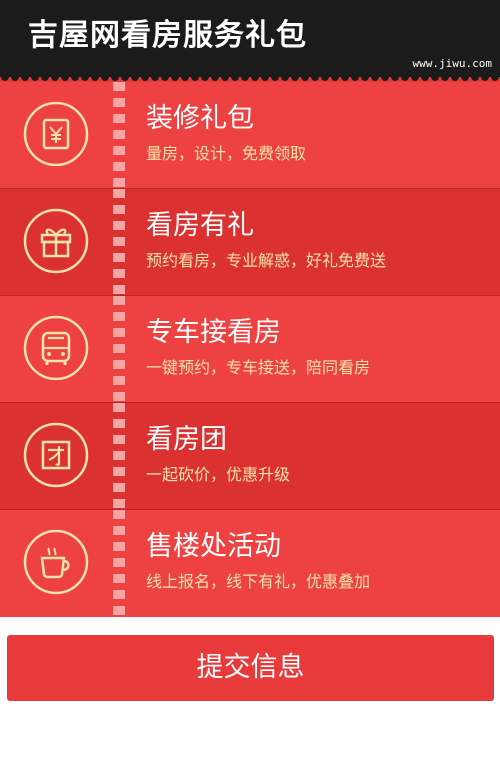  Describe the element at coordinates (56, 134) in the screenshot. I see `yen-tag-icon` at that location.